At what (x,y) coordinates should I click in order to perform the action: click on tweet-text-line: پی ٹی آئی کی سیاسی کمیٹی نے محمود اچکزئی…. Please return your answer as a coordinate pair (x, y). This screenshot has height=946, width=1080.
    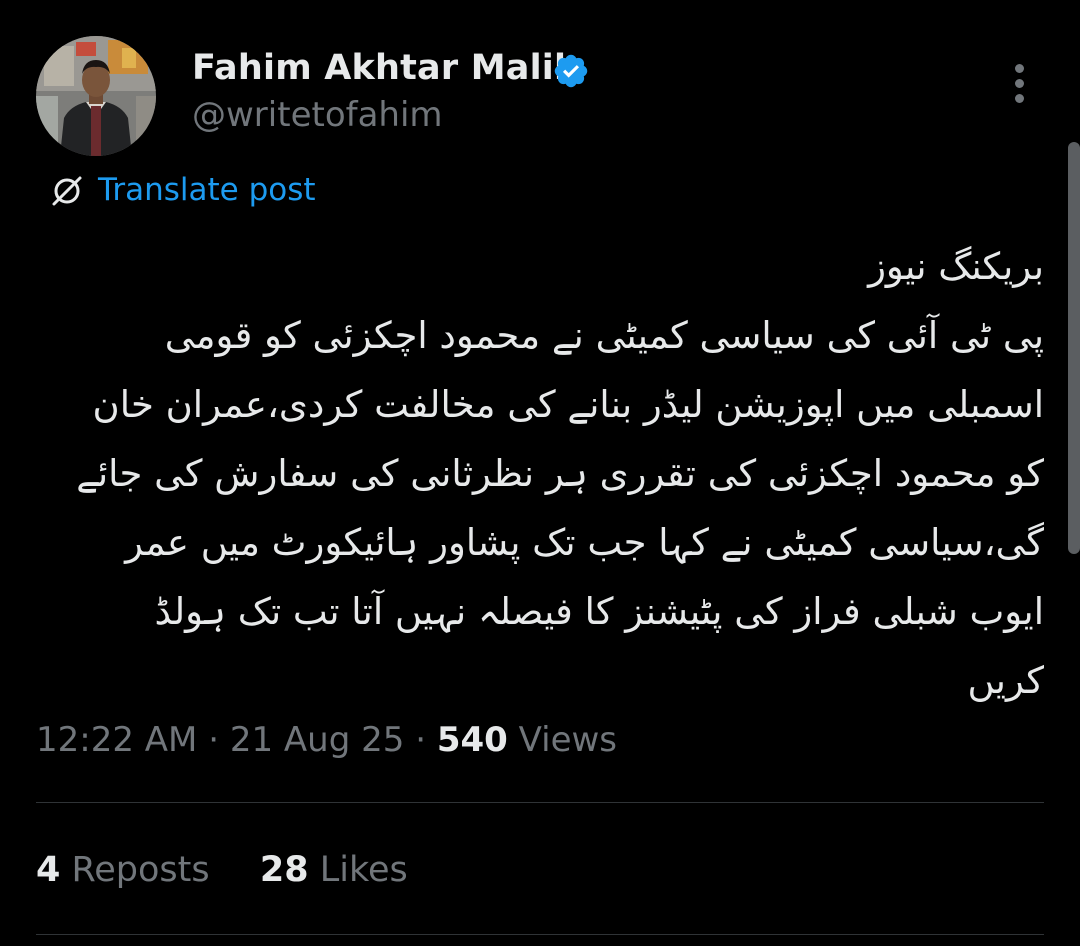
    Looking at the image, I should click on (604, 335).